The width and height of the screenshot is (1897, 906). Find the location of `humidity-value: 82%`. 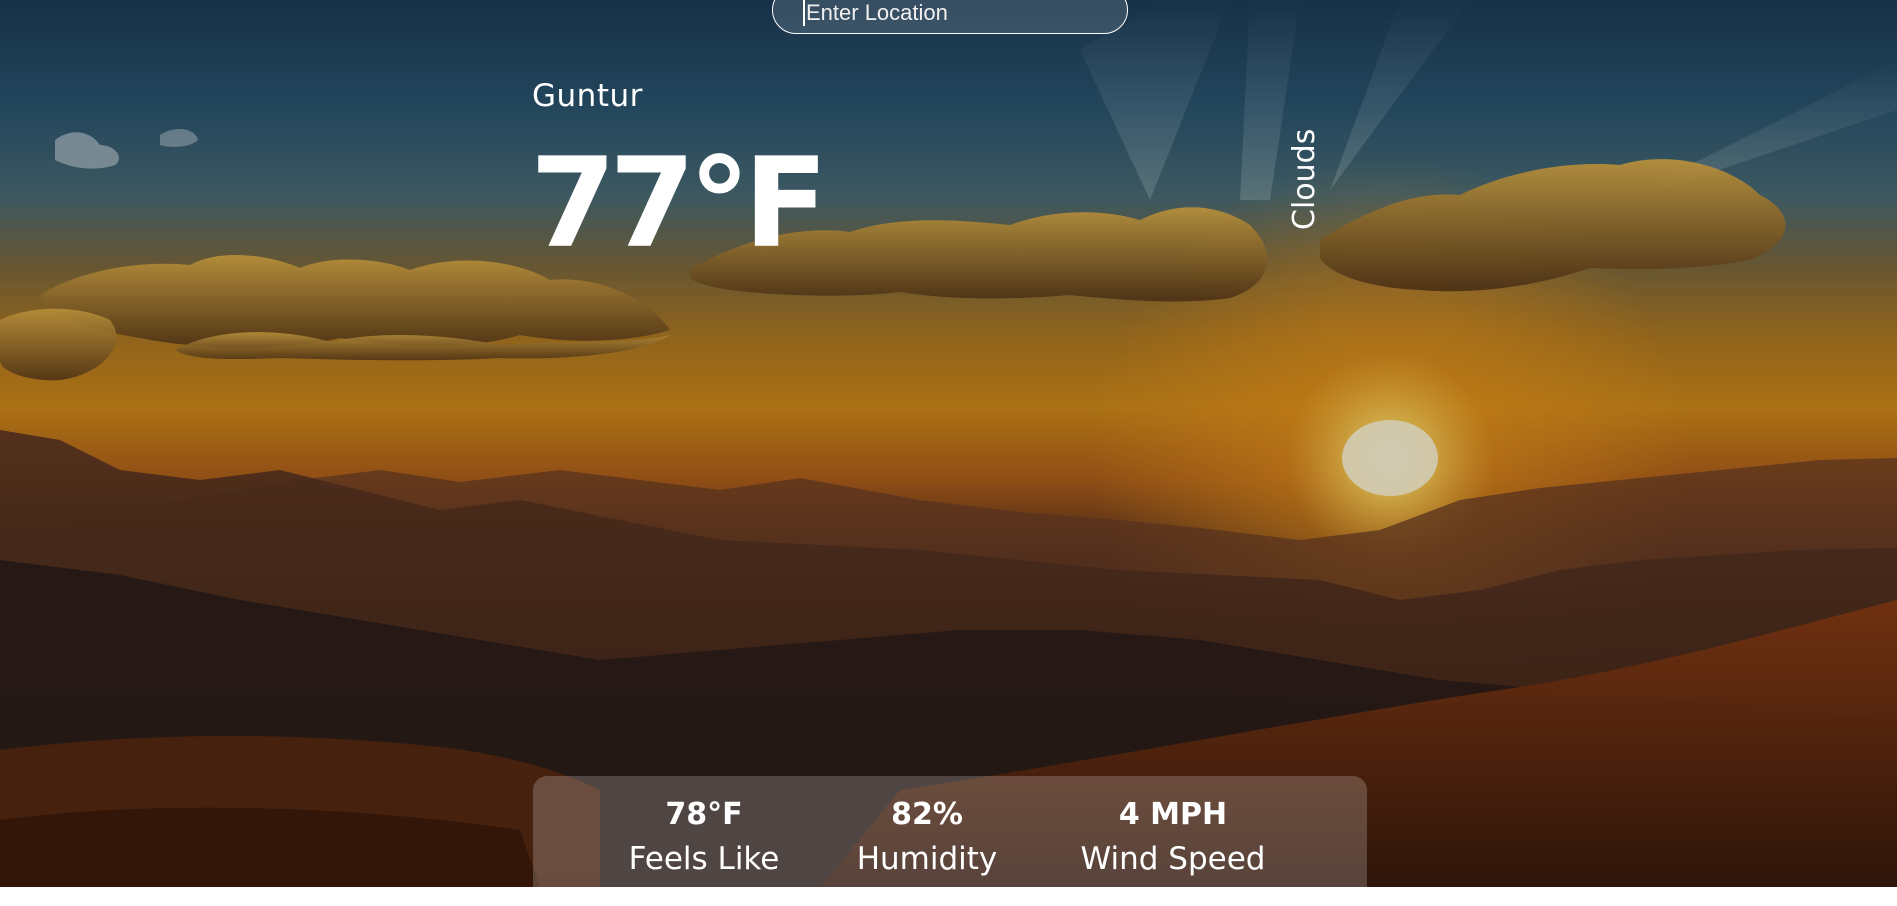

humidity-value: 82% is located at coordinates (927, 814).